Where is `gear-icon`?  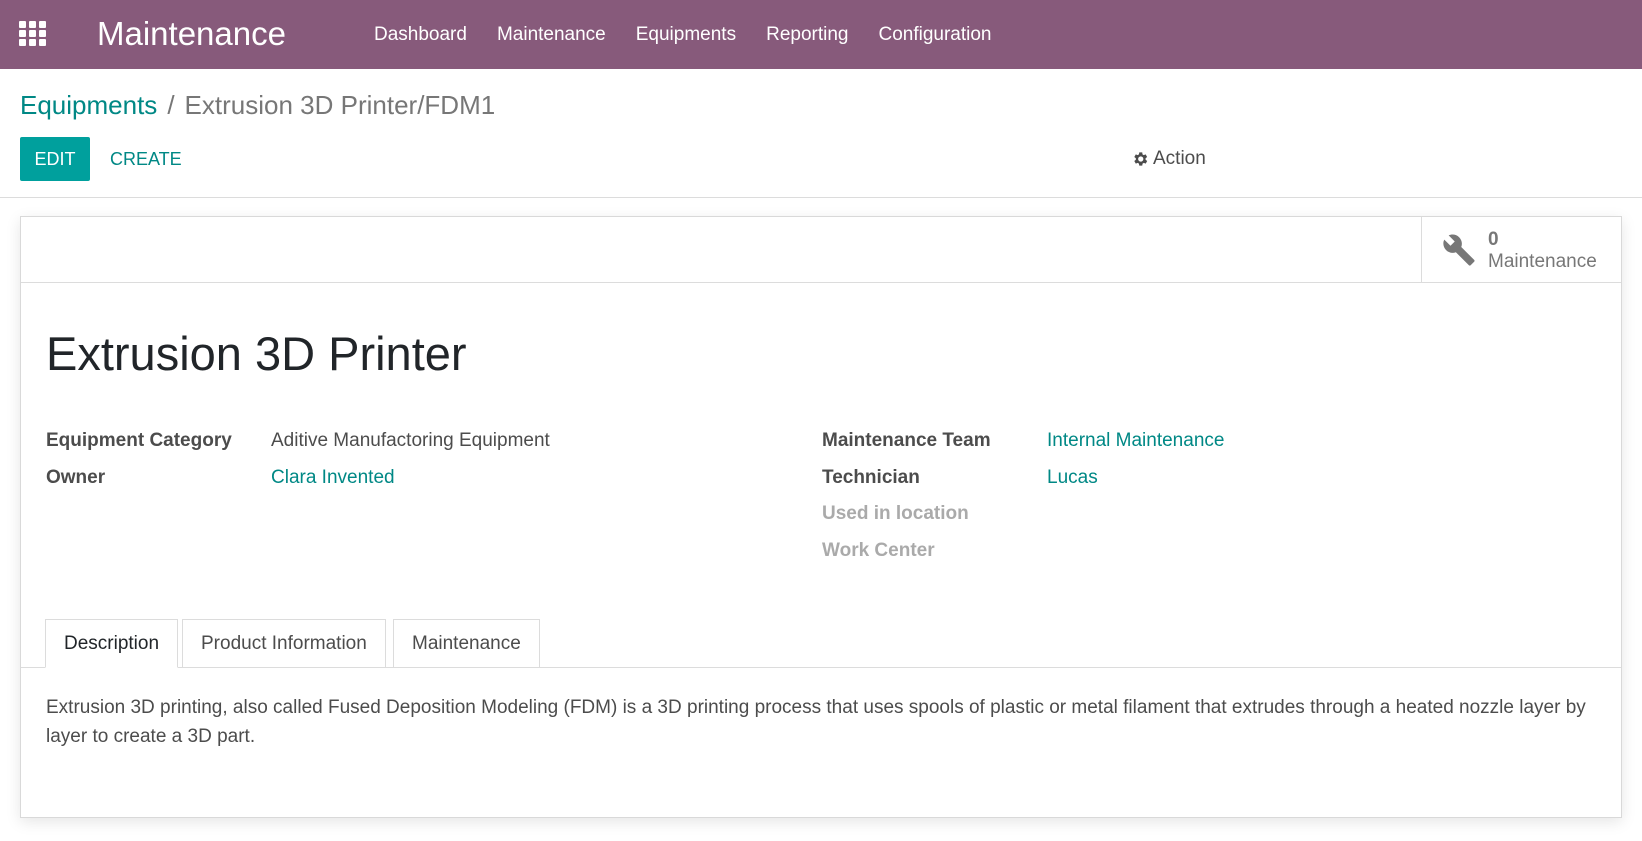 gear-icon is located at coordinates (1141, 159).